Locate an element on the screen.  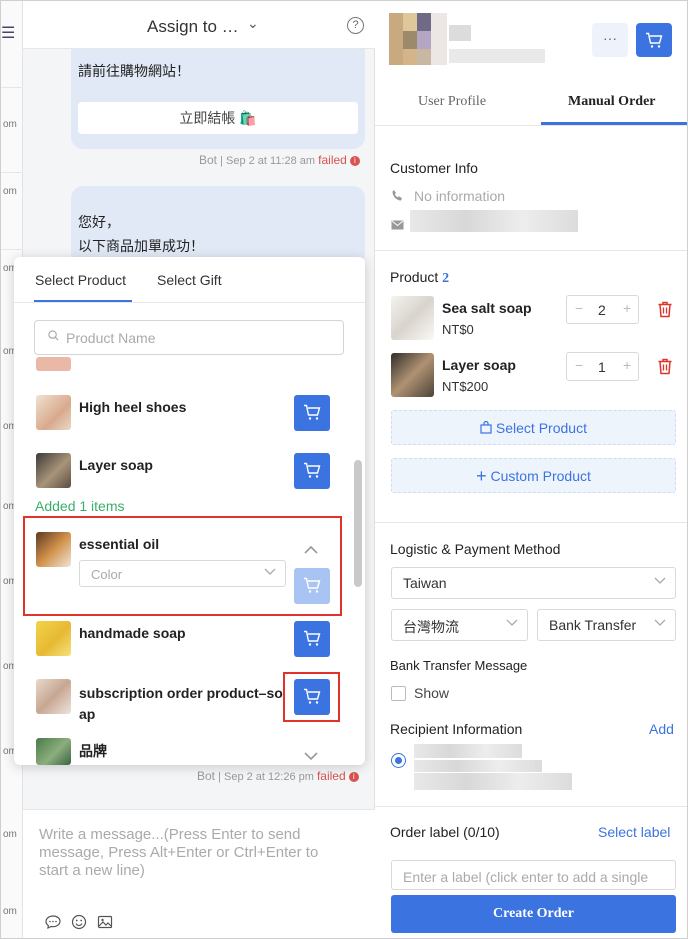
picker-tabs: Select Product Select Gift is located at coordinates (189, 280).